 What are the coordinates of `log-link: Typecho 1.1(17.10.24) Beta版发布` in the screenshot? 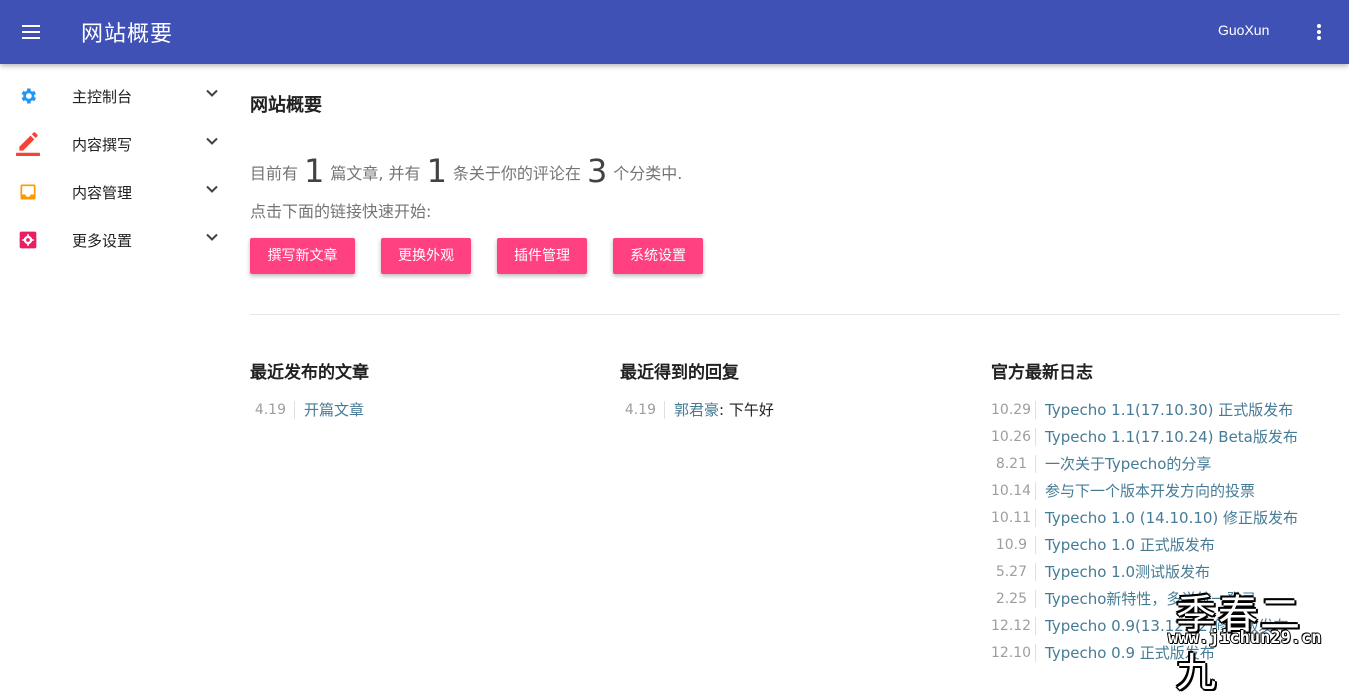 It's located at (1167, 436).